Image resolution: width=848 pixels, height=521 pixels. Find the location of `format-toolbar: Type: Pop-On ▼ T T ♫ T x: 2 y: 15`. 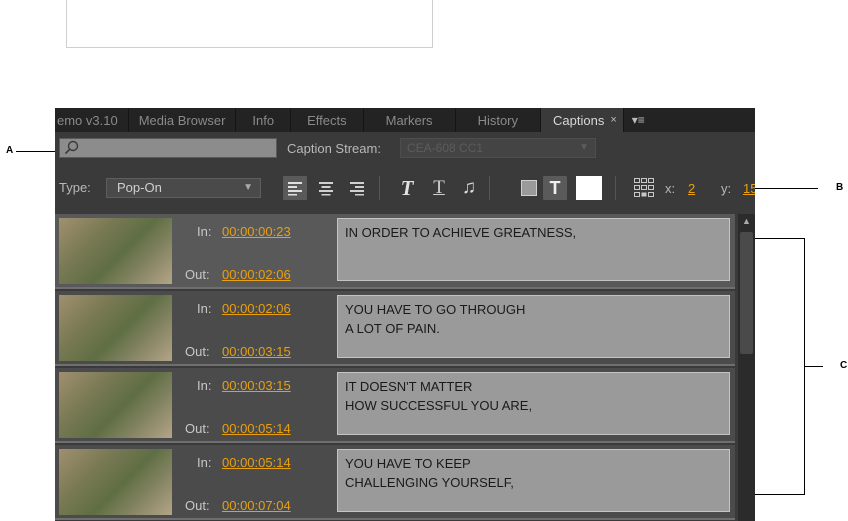

format-toolbar: Type: Pop-On ▼ T T ♫ T x: 2 y: 15 is located at coordinates (405, 187).